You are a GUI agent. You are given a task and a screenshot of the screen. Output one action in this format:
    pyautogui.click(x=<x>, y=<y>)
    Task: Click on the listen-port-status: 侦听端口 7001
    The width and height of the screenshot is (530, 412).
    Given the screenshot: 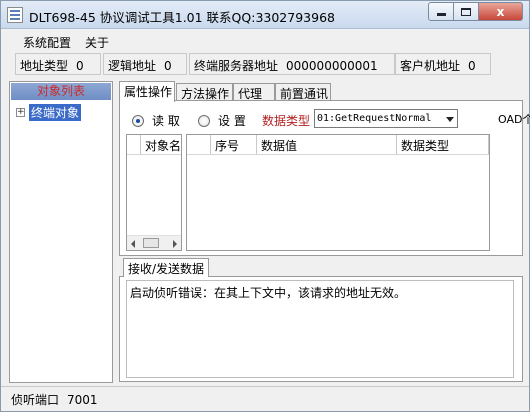 What is the action you would take?
    pyautogui.click(x=54, y=399)
    